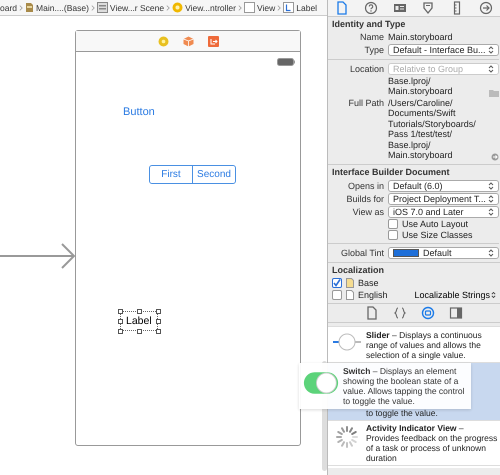 This screenshot has height=475, width=500. What do you see at coordinates (420, 86) in the screenshot?
I see `relative-path: Base.lproj/ Main.storyboard` at bounding box center [420, 86].